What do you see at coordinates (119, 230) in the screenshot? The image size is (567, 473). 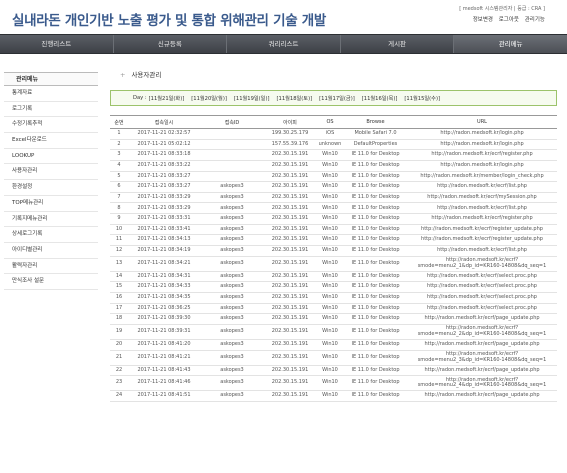 I see `cell-seq: 10` at bounding box center [119, 230].